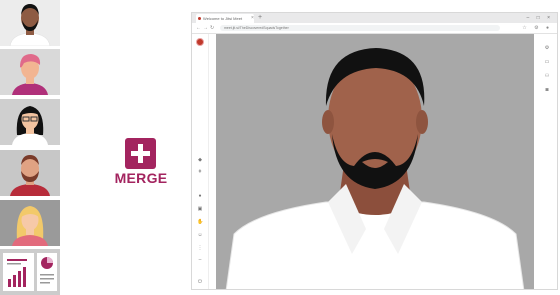 This screenshot has height=295, width=560. What do you see at coordinates (141, 178) in the screenshot?
I see `merge-label: MERGE` at bounding box center [141, 178].